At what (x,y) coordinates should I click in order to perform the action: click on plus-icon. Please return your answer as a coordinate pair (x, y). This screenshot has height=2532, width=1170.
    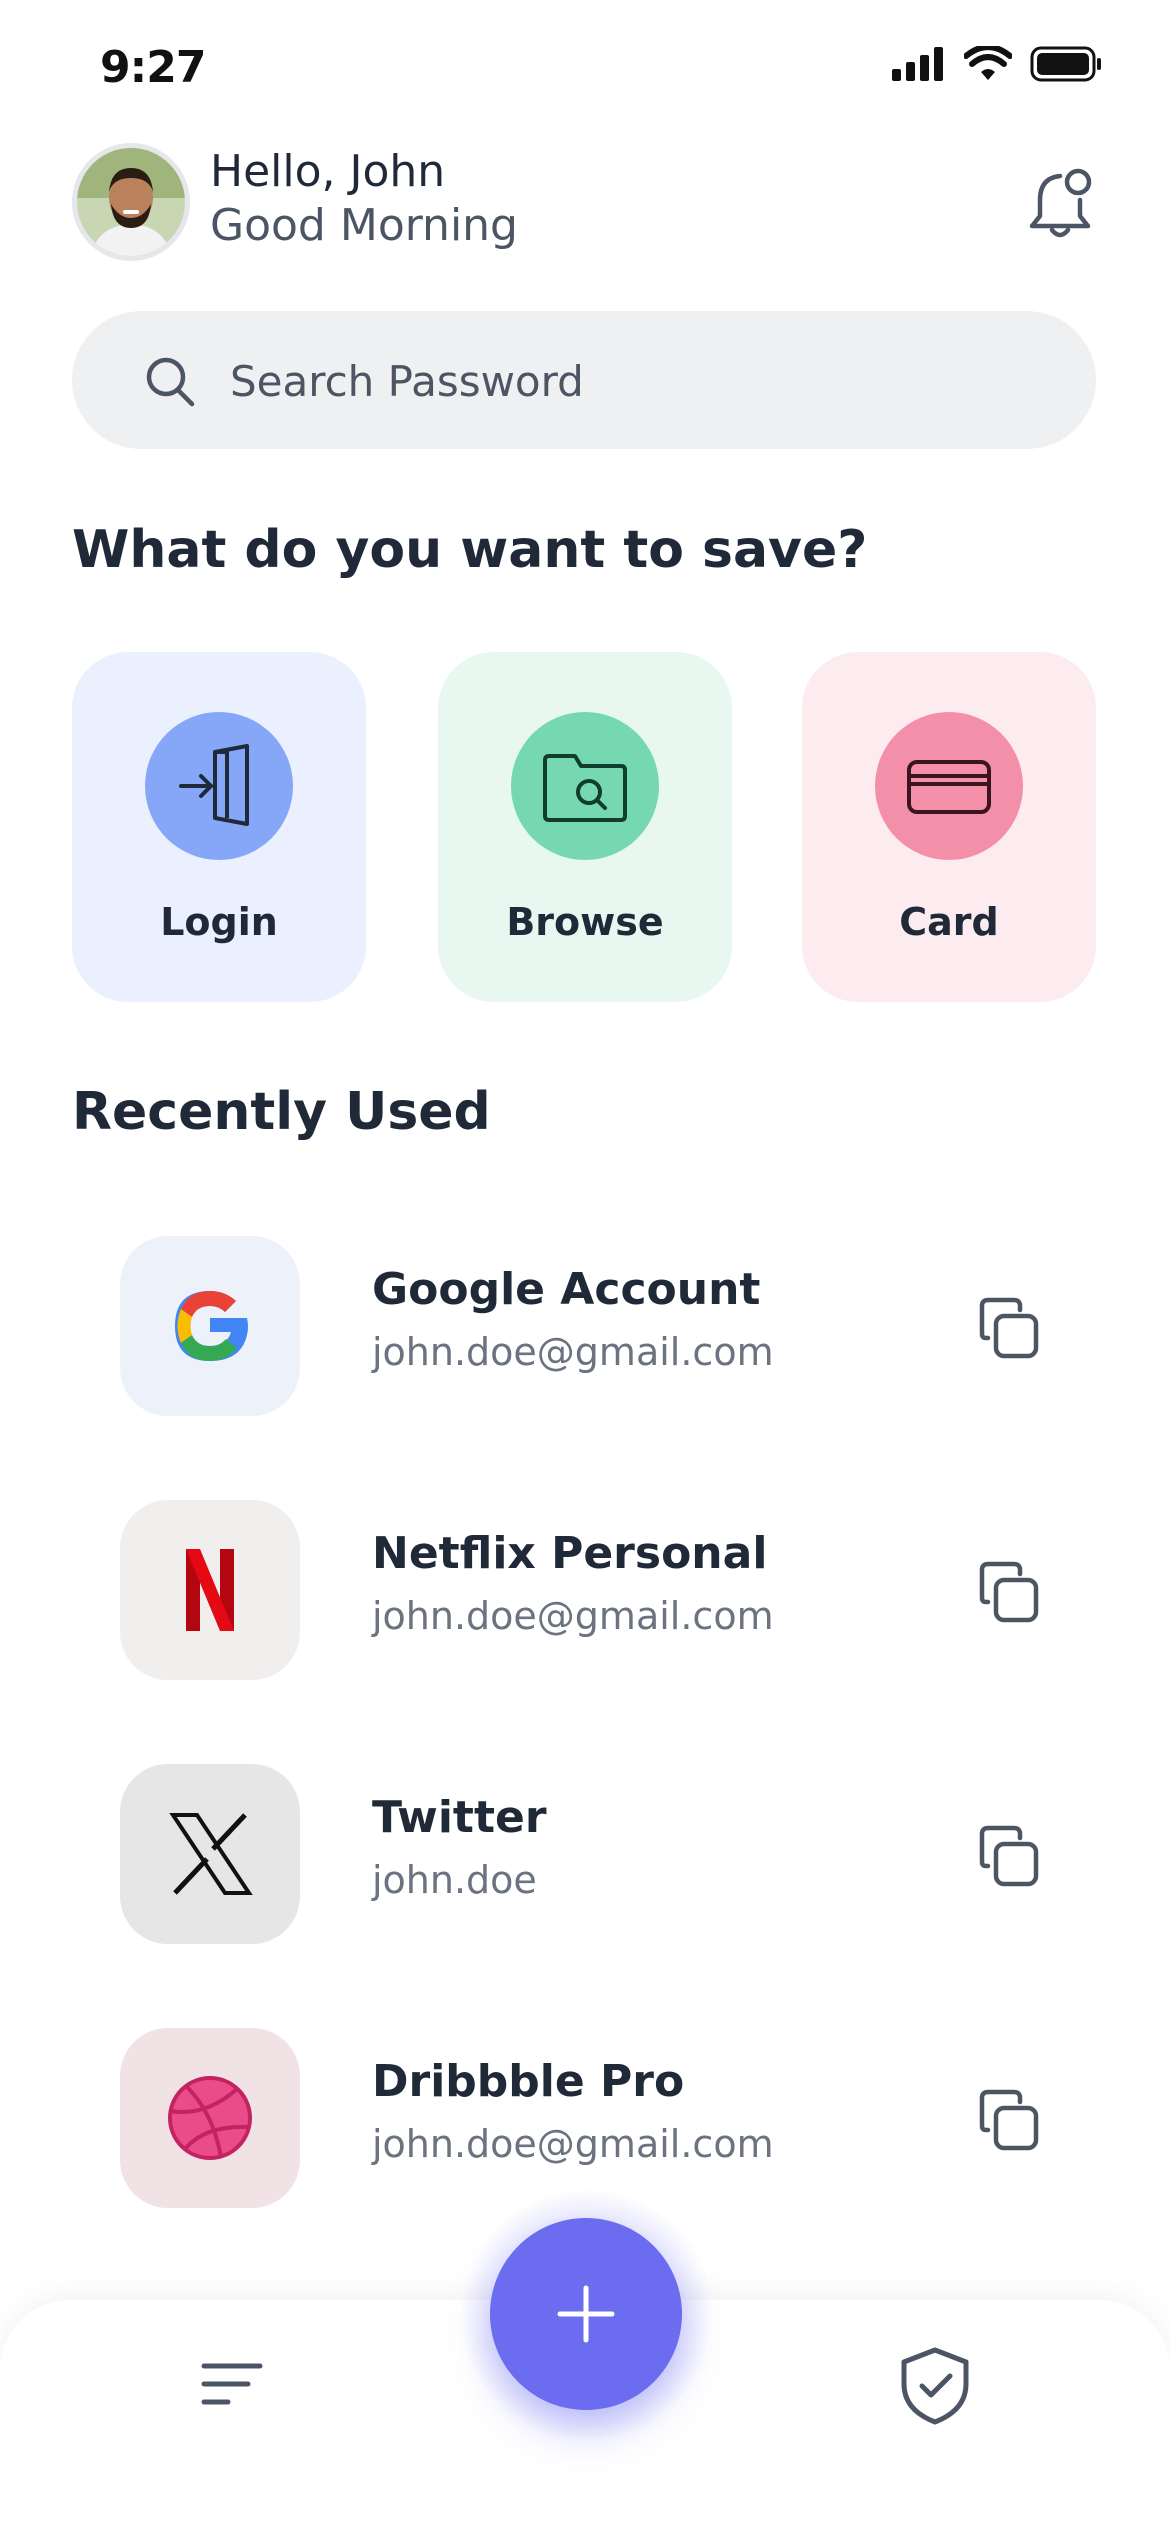
    Looking at the image, I should click on (586, 2314).